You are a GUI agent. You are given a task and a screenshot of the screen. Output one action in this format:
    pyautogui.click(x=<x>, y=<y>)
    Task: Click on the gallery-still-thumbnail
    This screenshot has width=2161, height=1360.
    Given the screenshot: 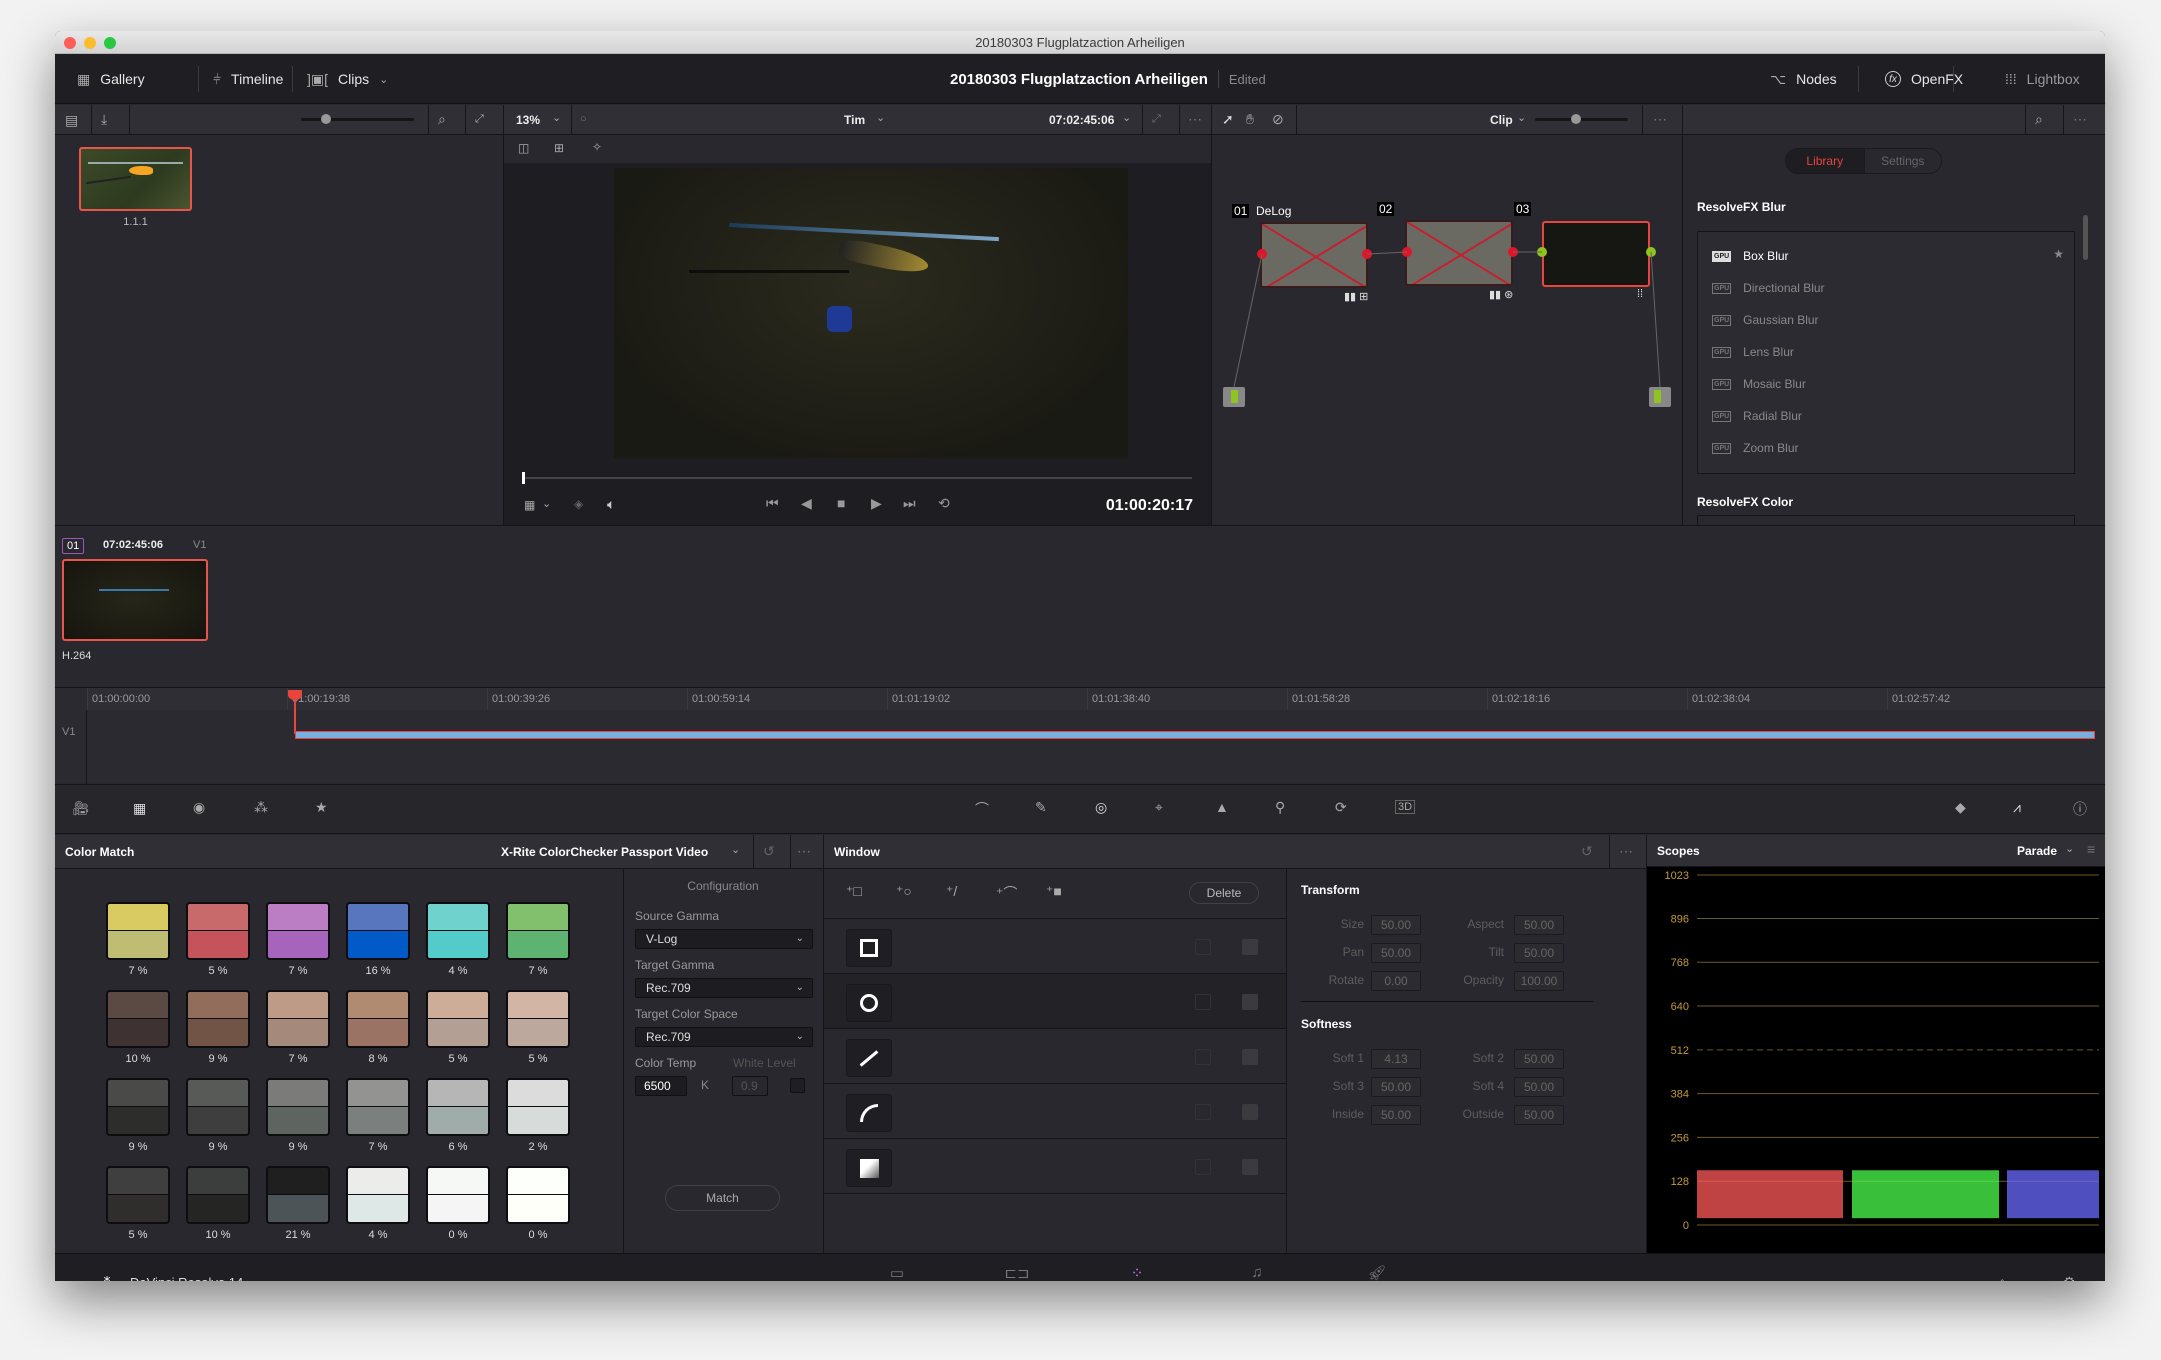 What is the action you would take?
    pyautogui.click(x=135, y=179)
    